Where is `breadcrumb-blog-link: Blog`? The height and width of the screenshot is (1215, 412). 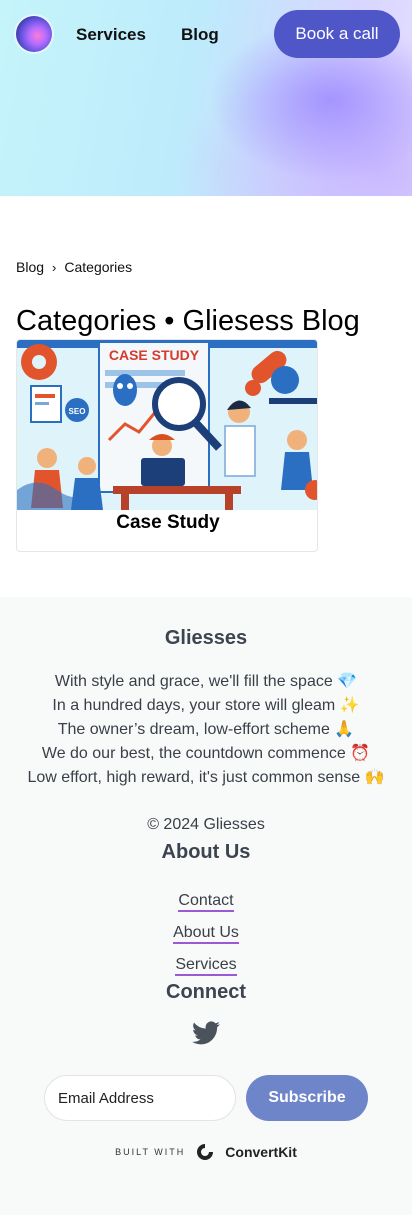 breadcrumb-blog-link: Blog is located at coordinates (30, 267).